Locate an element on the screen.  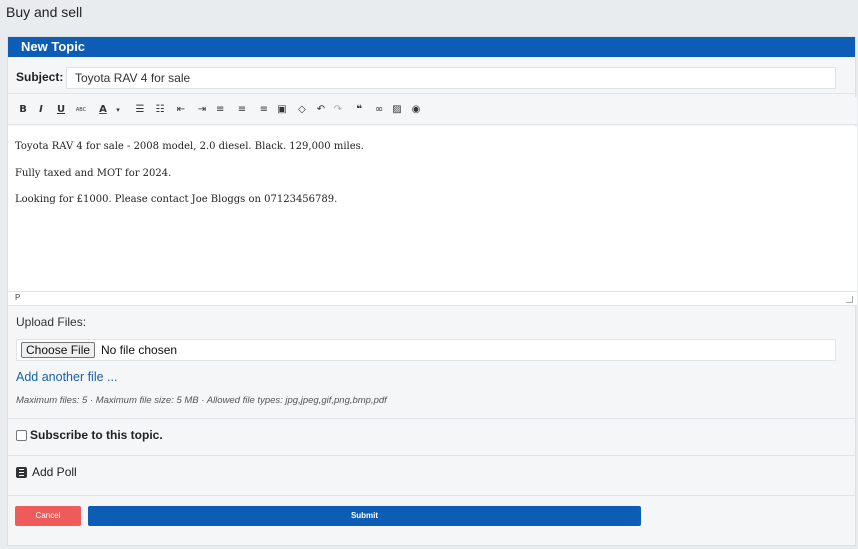
resize-handle-icon is located at coordinates (849, 299).